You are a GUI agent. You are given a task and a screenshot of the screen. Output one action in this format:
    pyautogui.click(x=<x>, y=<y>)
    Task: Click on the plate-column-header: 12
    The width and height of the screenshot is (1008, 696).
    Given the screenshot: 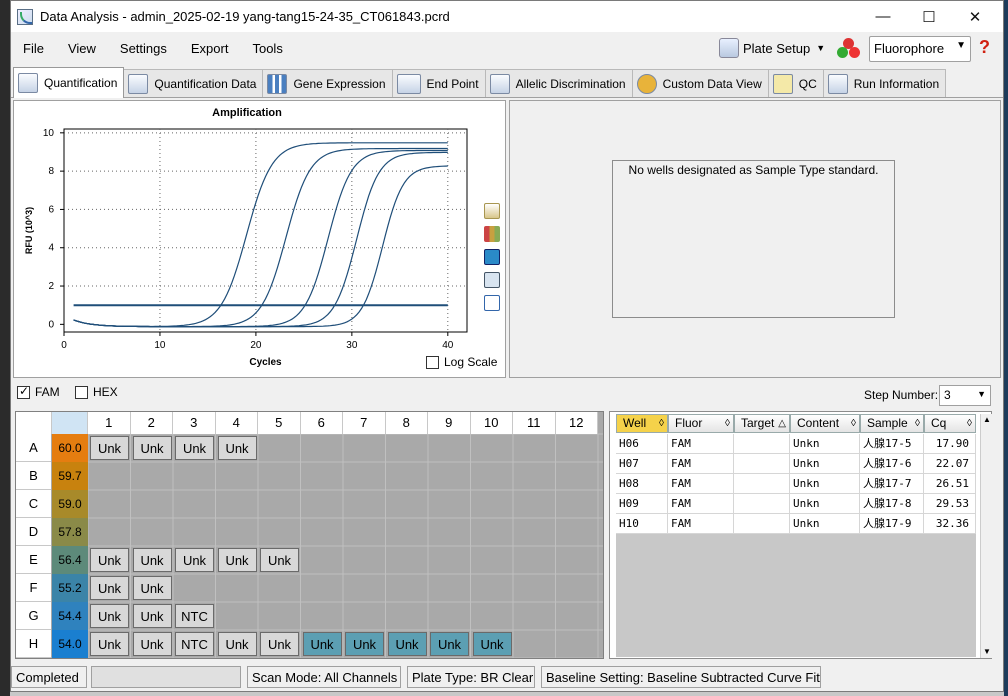 What is the action you would take?
    pyautogui.click(x=576, y=423)
    